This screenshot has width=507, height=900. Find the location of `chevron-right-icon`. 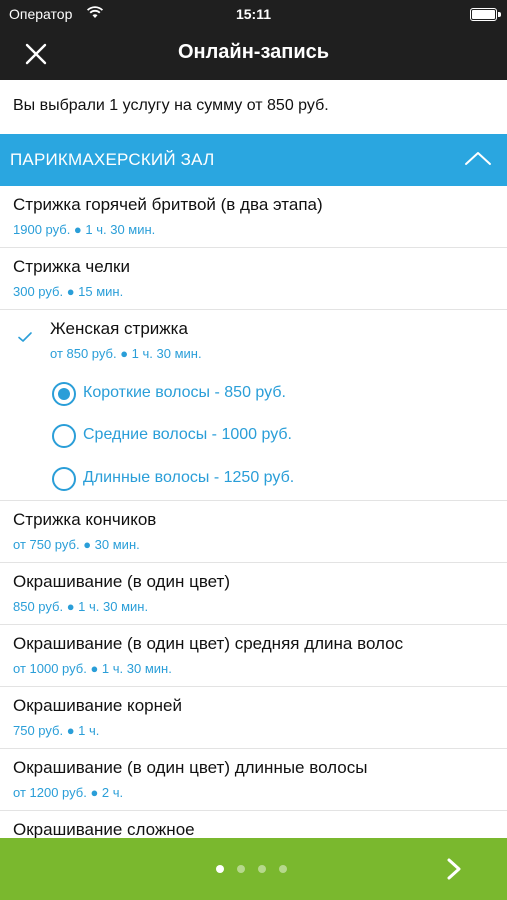

chevron-right-icon is located at coordinates (454, 869).